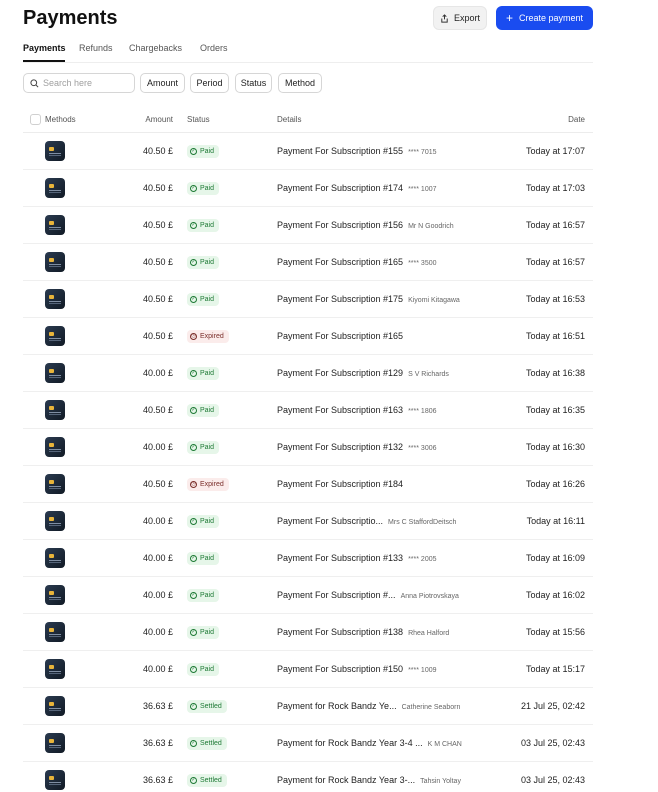 The width and height of the screenshot is (658, 792). What do you see at coordinates (555, 225) in the screenshot?
I see `row-date: Today at 16:57` at bounding box center [555, 225].